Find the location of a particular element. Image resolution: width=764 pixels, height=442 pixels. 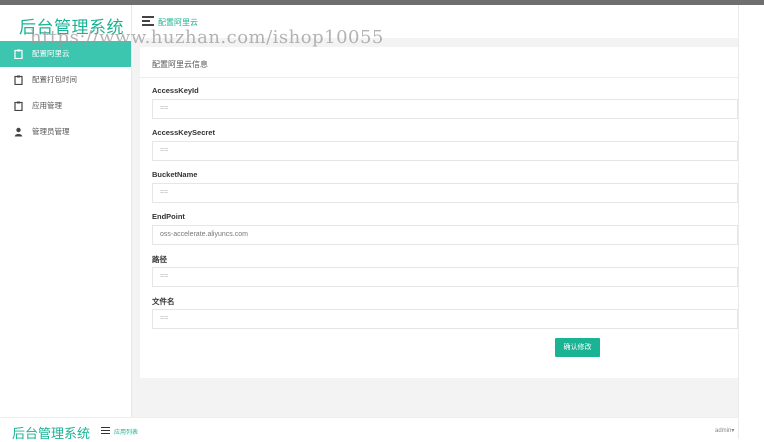

access-key-id-input: == is located at coordinates (445, 109).